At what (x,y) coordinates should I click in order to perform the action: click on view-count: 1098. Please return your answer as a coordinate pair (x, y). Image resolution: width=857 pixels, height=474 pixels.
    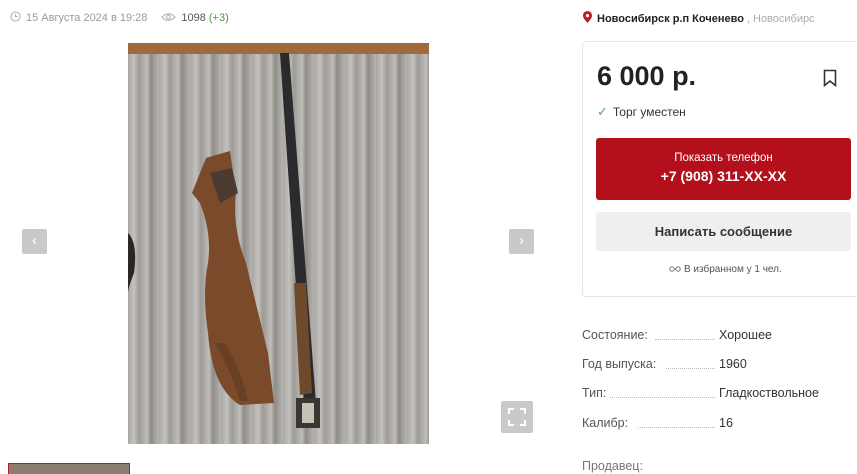
    Looking at the image, I should click on (193, 18).